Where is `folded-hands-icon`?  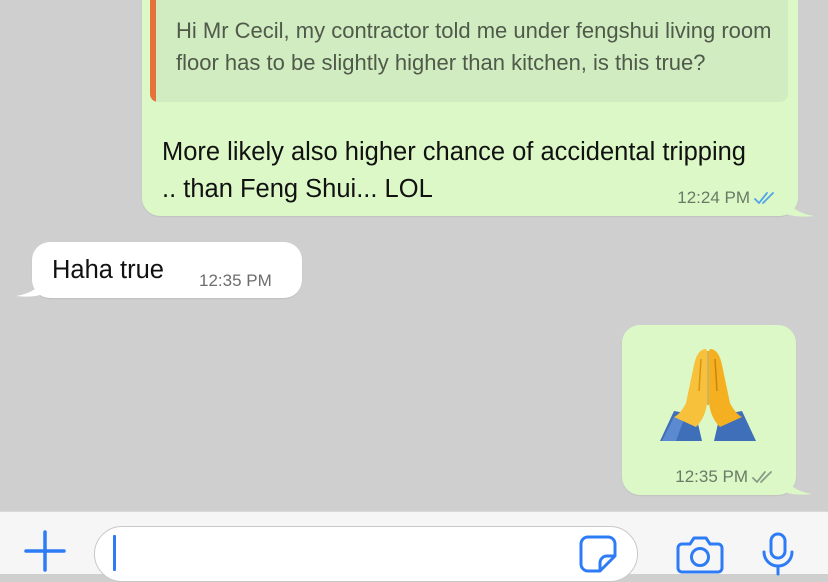
folded-hands-icon is located at coordinates (708, 395).